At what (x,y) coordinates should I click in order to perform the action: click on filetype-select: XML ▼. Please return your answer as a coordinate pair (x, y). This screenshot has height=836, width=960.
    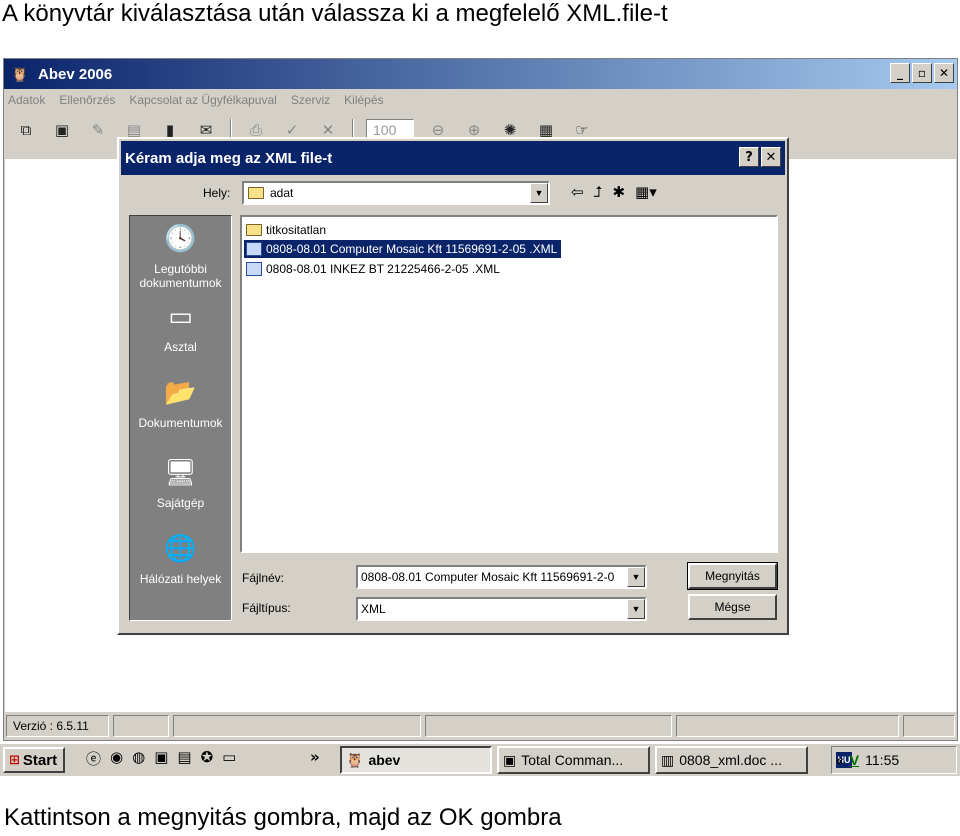
    Looking at the image, I should click on (501, 609).